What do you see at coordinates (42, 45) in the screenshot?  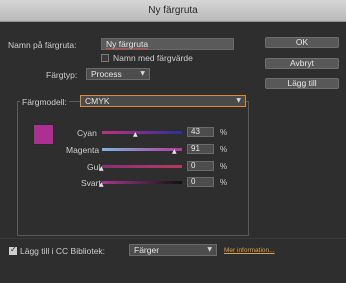 I see `swatch-name-label: Namn på färgruta:` at bounding box center [42, 45].